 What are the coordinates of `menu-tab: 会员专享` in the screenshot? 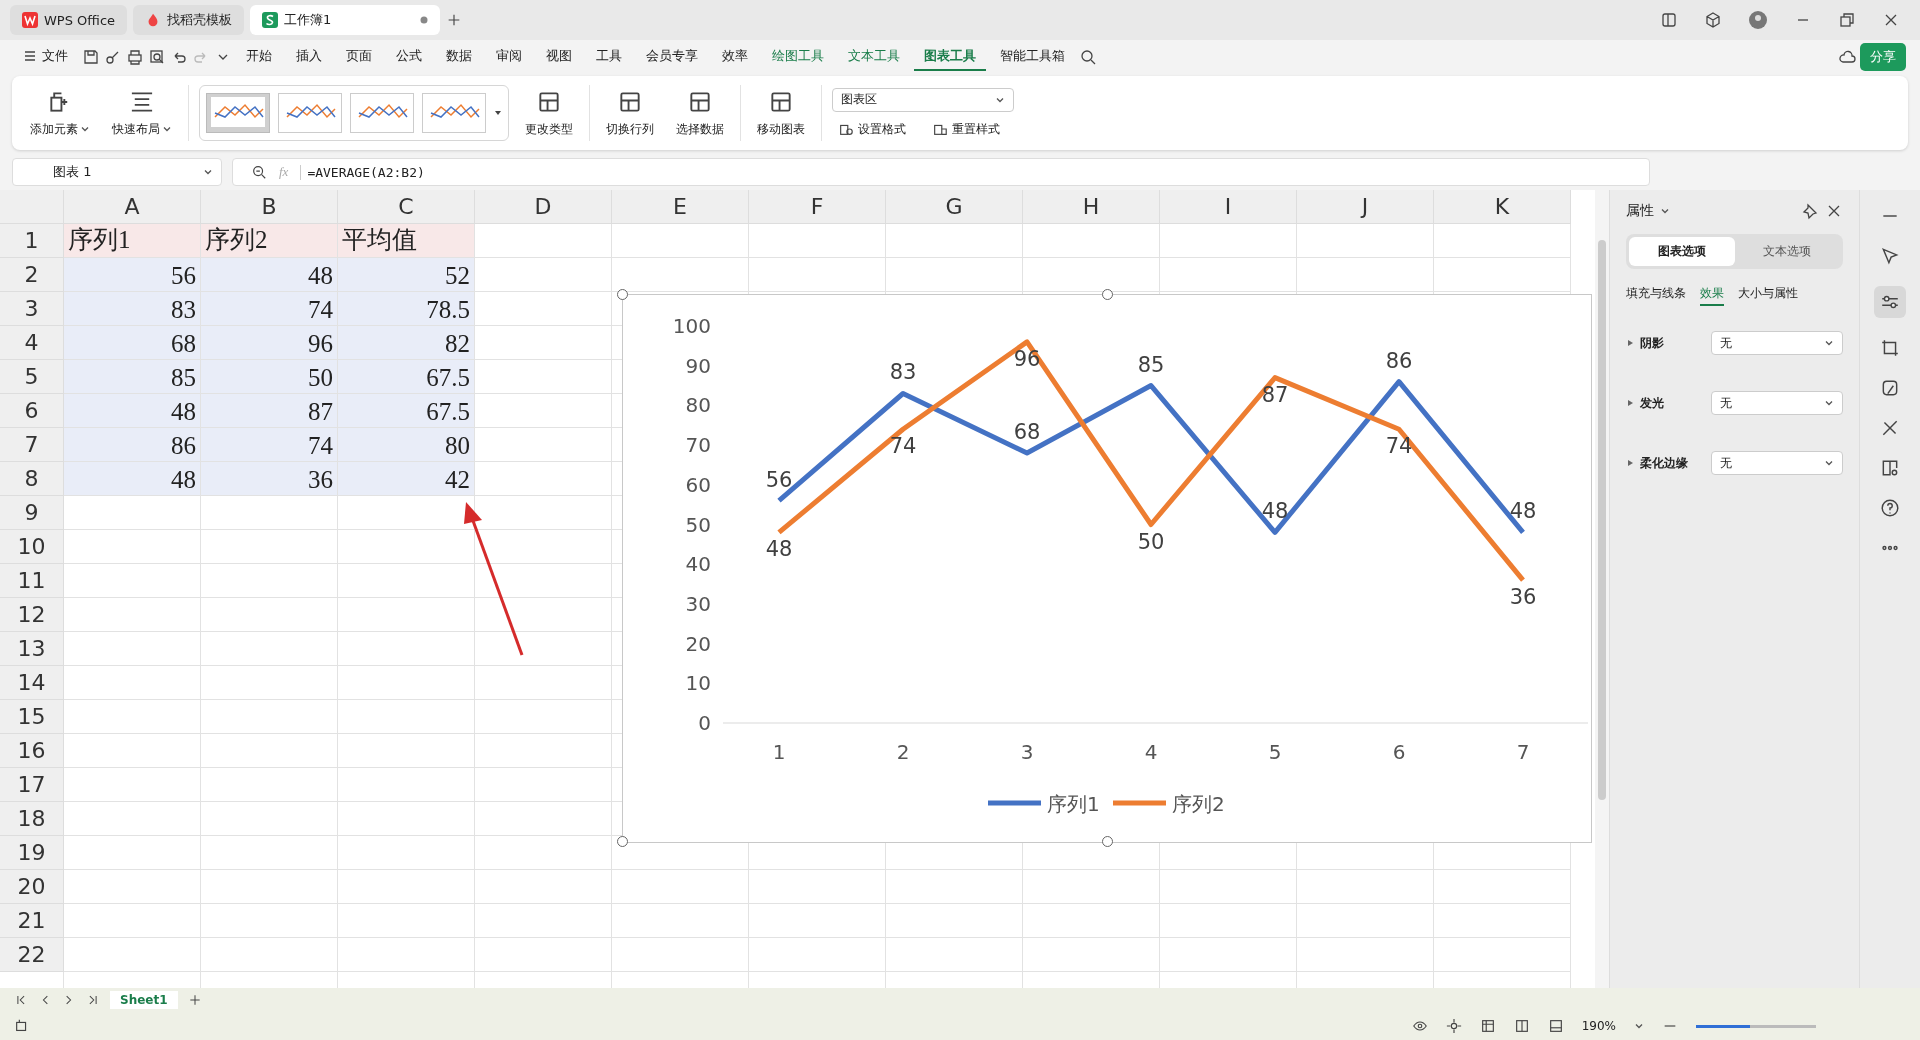 It's located at (672, 57).